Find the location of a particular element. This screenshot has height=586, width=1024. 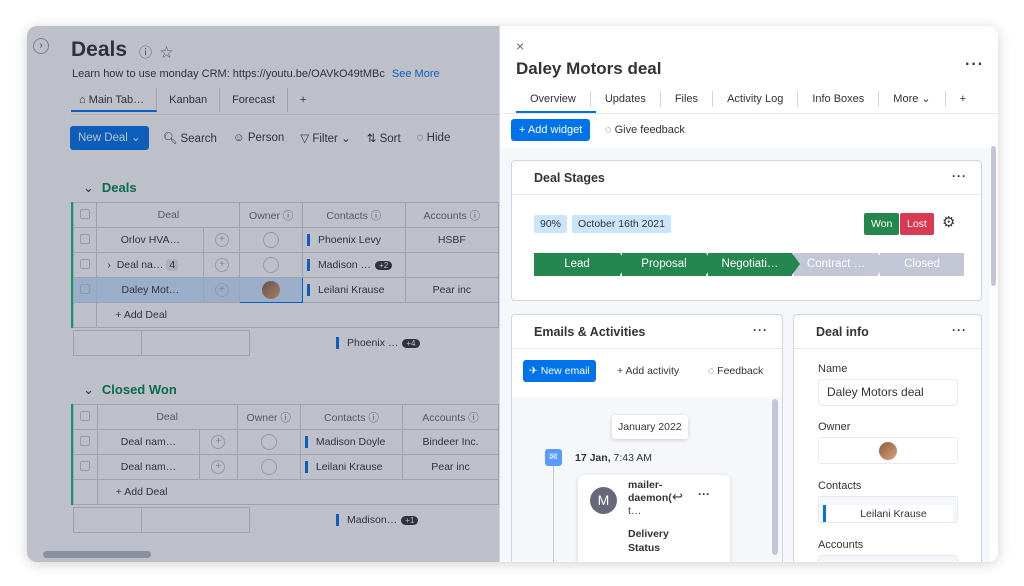

summary-contacts-cell: Madison… +1 is located at coordinates (385, 520).